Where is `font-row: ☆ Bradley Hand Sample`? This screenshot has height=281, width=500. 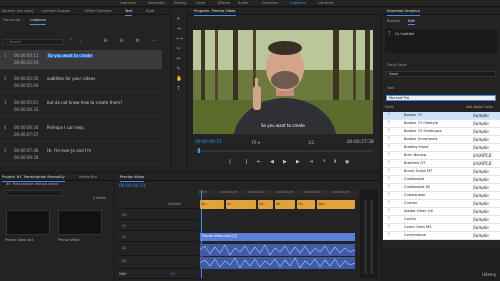
font-row: ☆ Bradley Hand Sample is located at coordinates (441, 148).